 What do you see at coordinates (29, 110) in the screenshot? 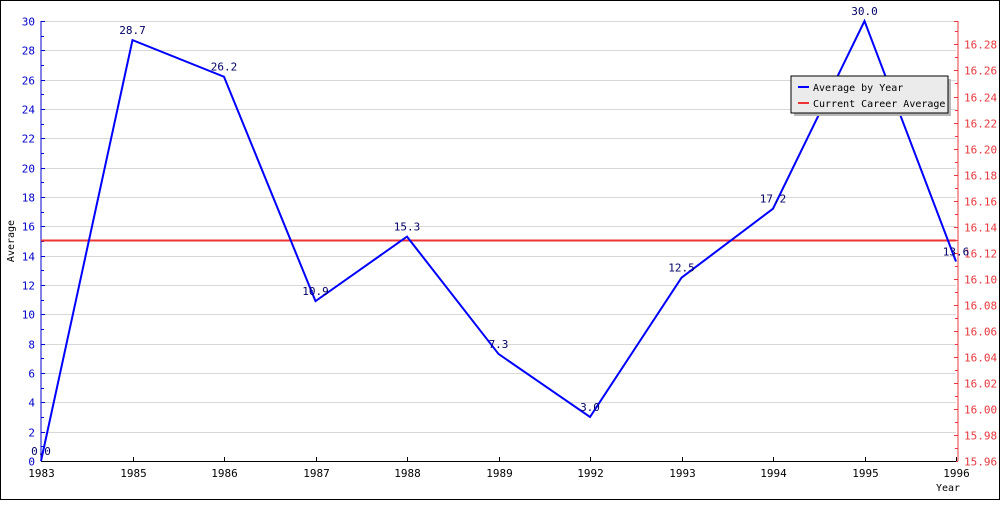
I see `left-tick-label: 24` at bounding box center [29, 110].